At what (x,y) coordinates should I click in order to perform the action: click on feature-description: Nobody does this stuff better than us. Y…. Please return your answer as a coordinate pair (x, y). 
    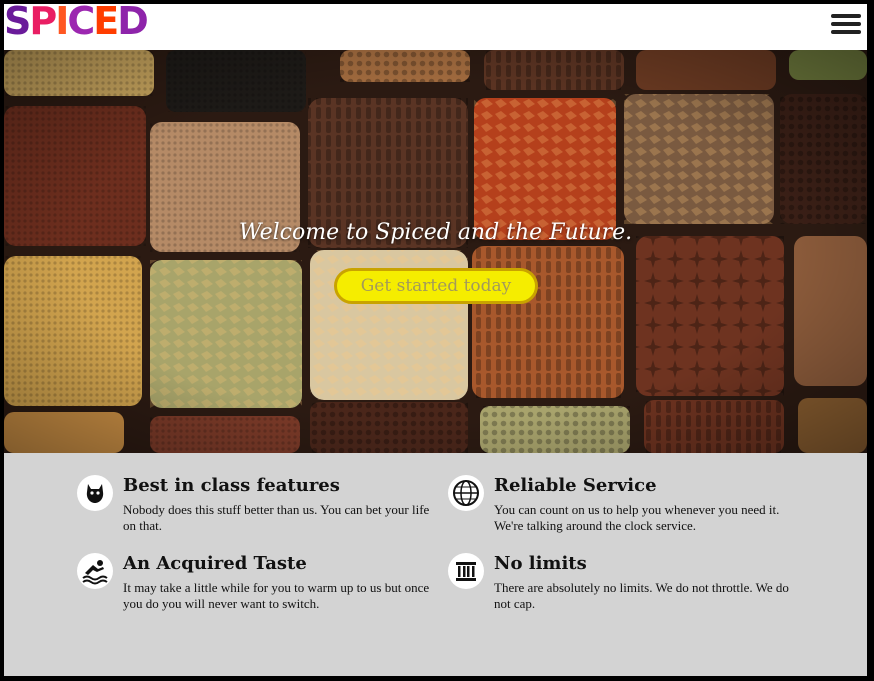
    Looking at the image, I should click on (276, 517).